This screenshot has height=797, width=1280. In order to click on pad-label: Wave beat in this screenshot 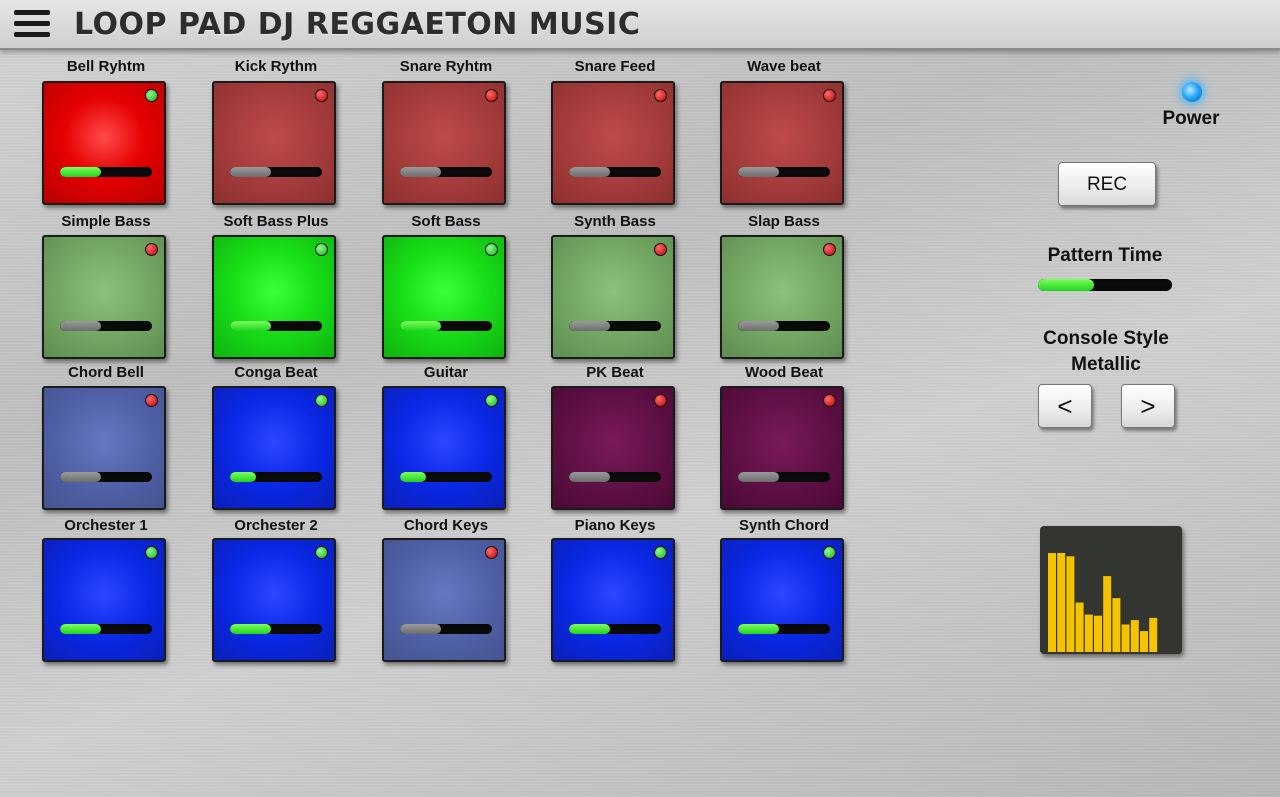, I will do `click(784, 66)`.